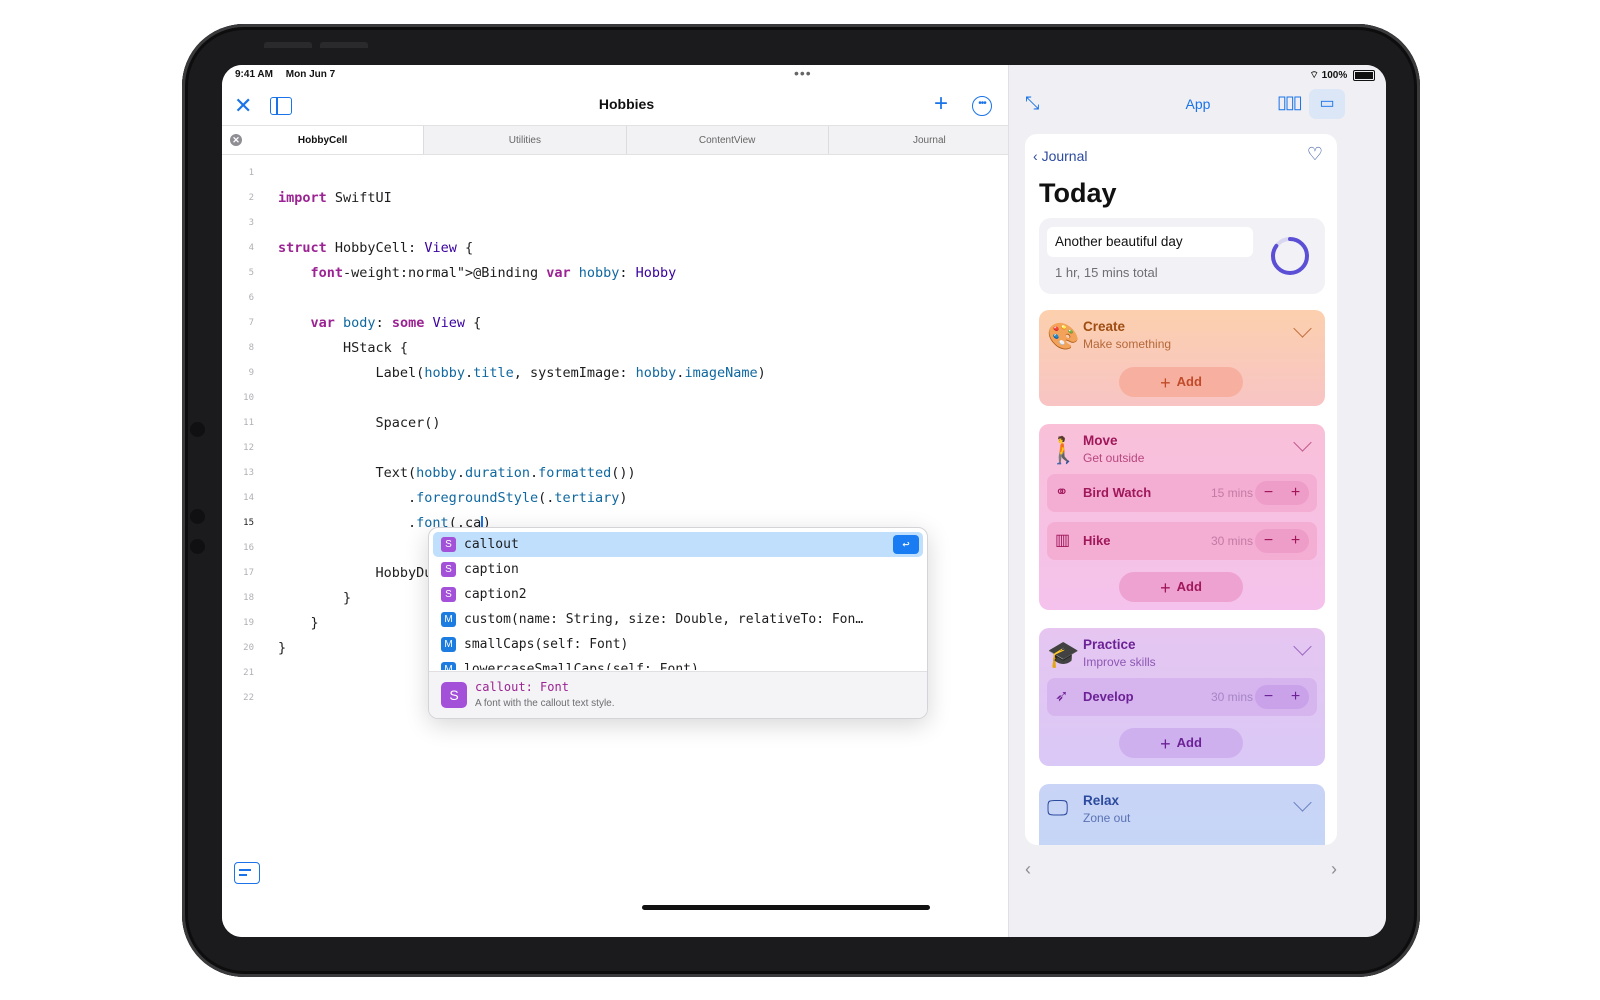  Describe the element at coordinates (1182, 493) in the screenshot. I see `activity-row-bird-watch: ⚭ Bird Watch 15 mins − +` at that location.